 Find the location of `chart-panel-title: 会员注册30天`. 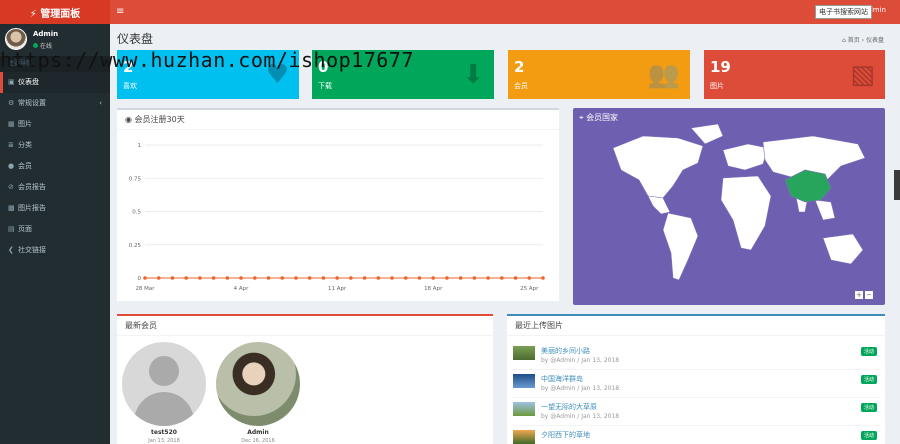

chart-panel-title: 会员注册30天 is located at coordinates (159, 119).